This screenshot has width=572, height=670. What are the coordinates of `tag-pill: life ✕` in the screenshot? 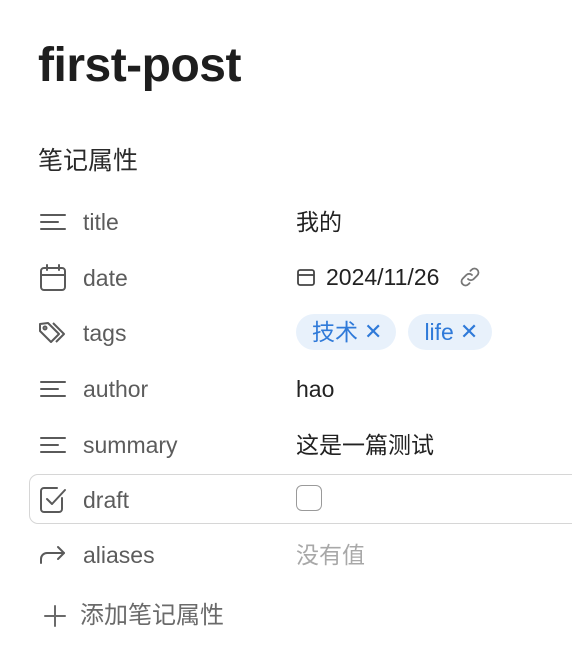 It's located at (450, 332).